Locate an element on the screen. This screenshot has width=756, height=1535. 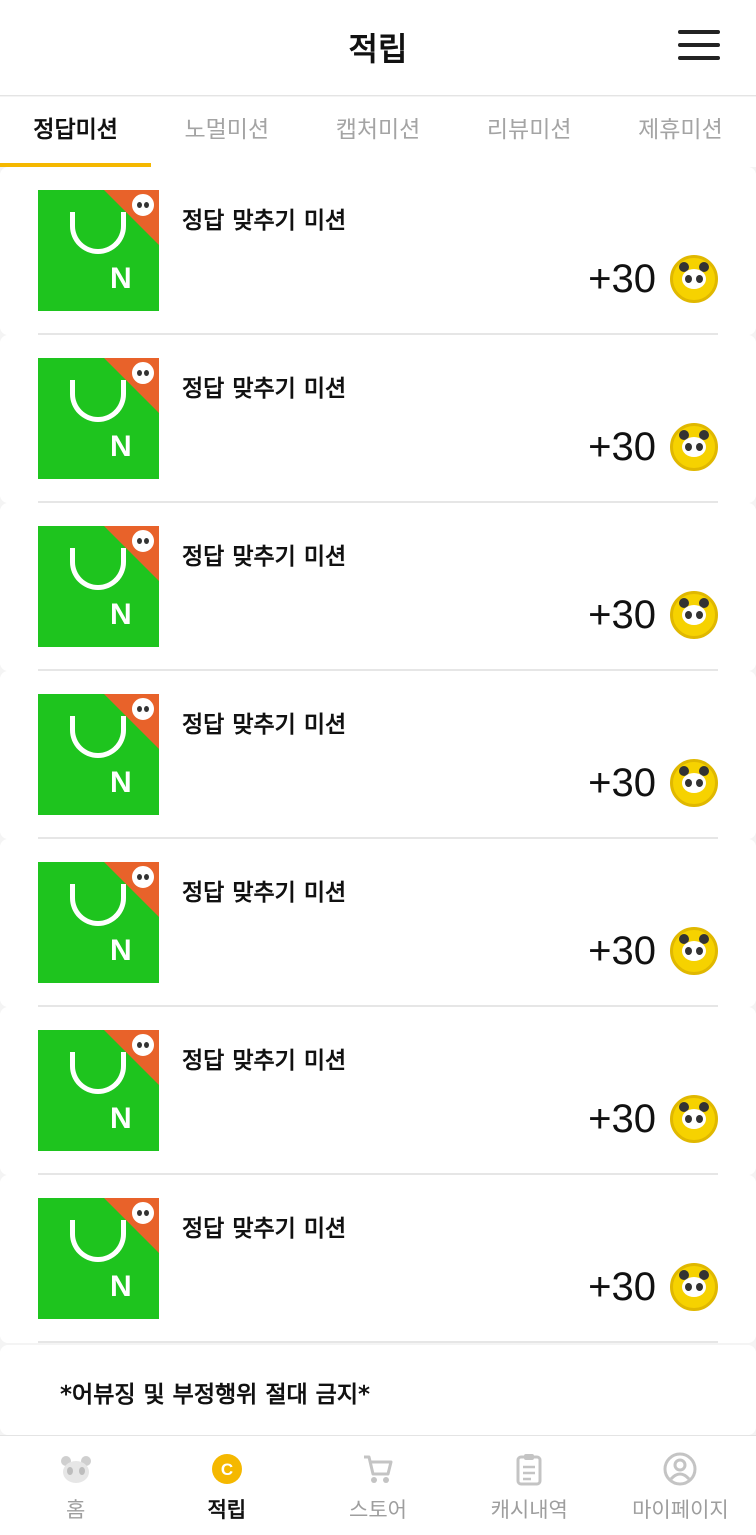
tab-answer-mission: 정답미션 is located at coordinates (76, 132).